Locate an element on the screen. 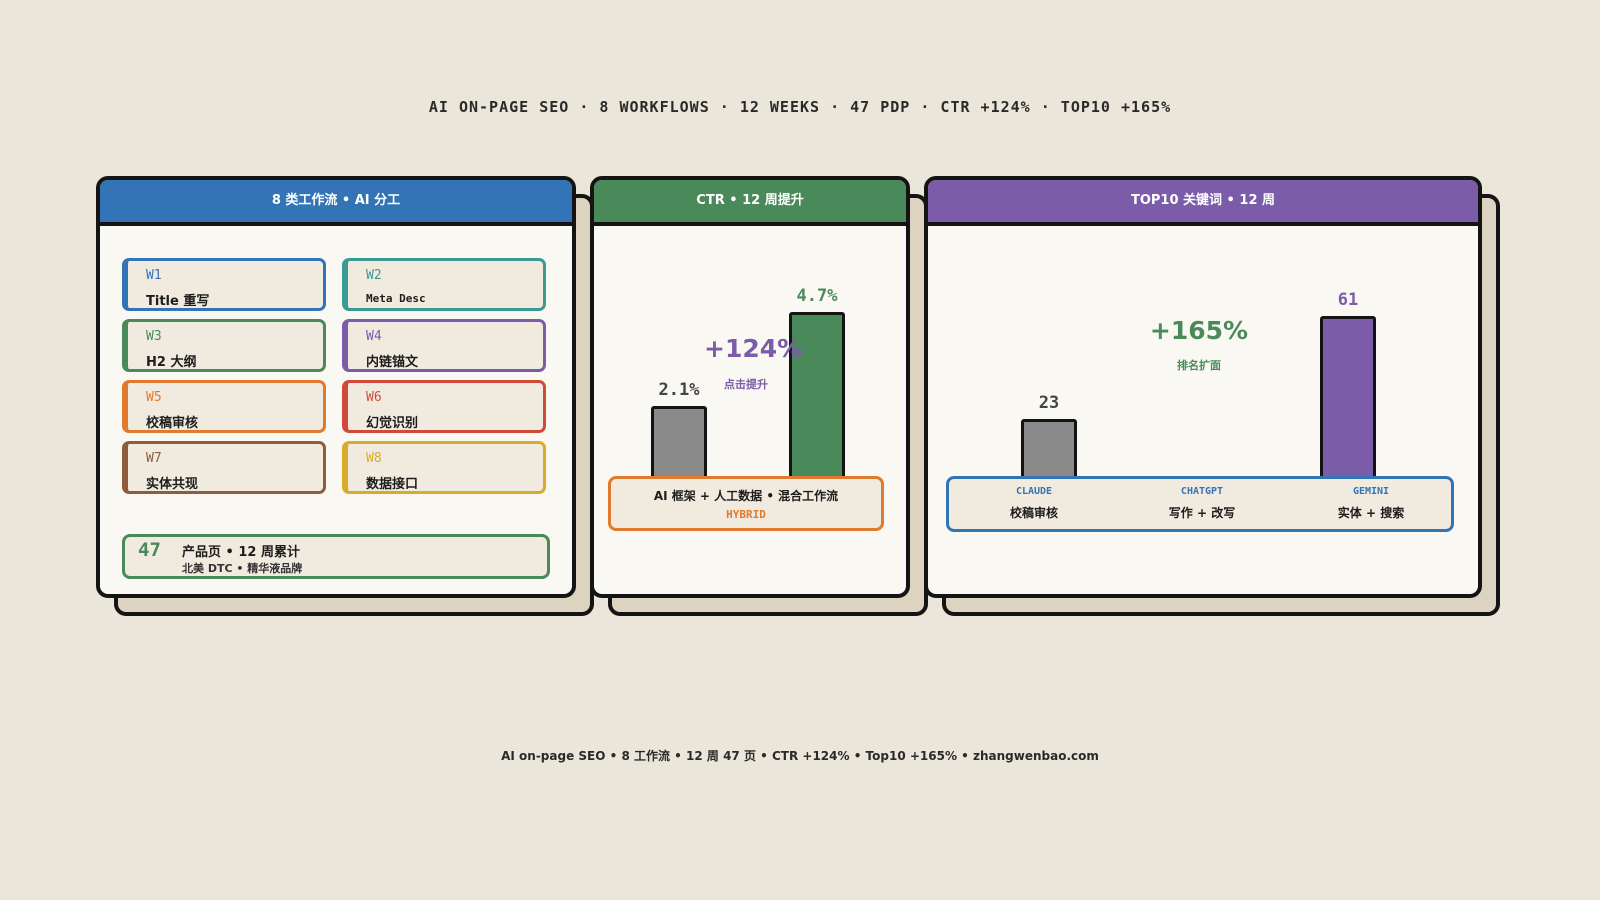 The width and height of the screenshot is (1600, 900). workflow-code: W4 is located at coordinates (374, 336).